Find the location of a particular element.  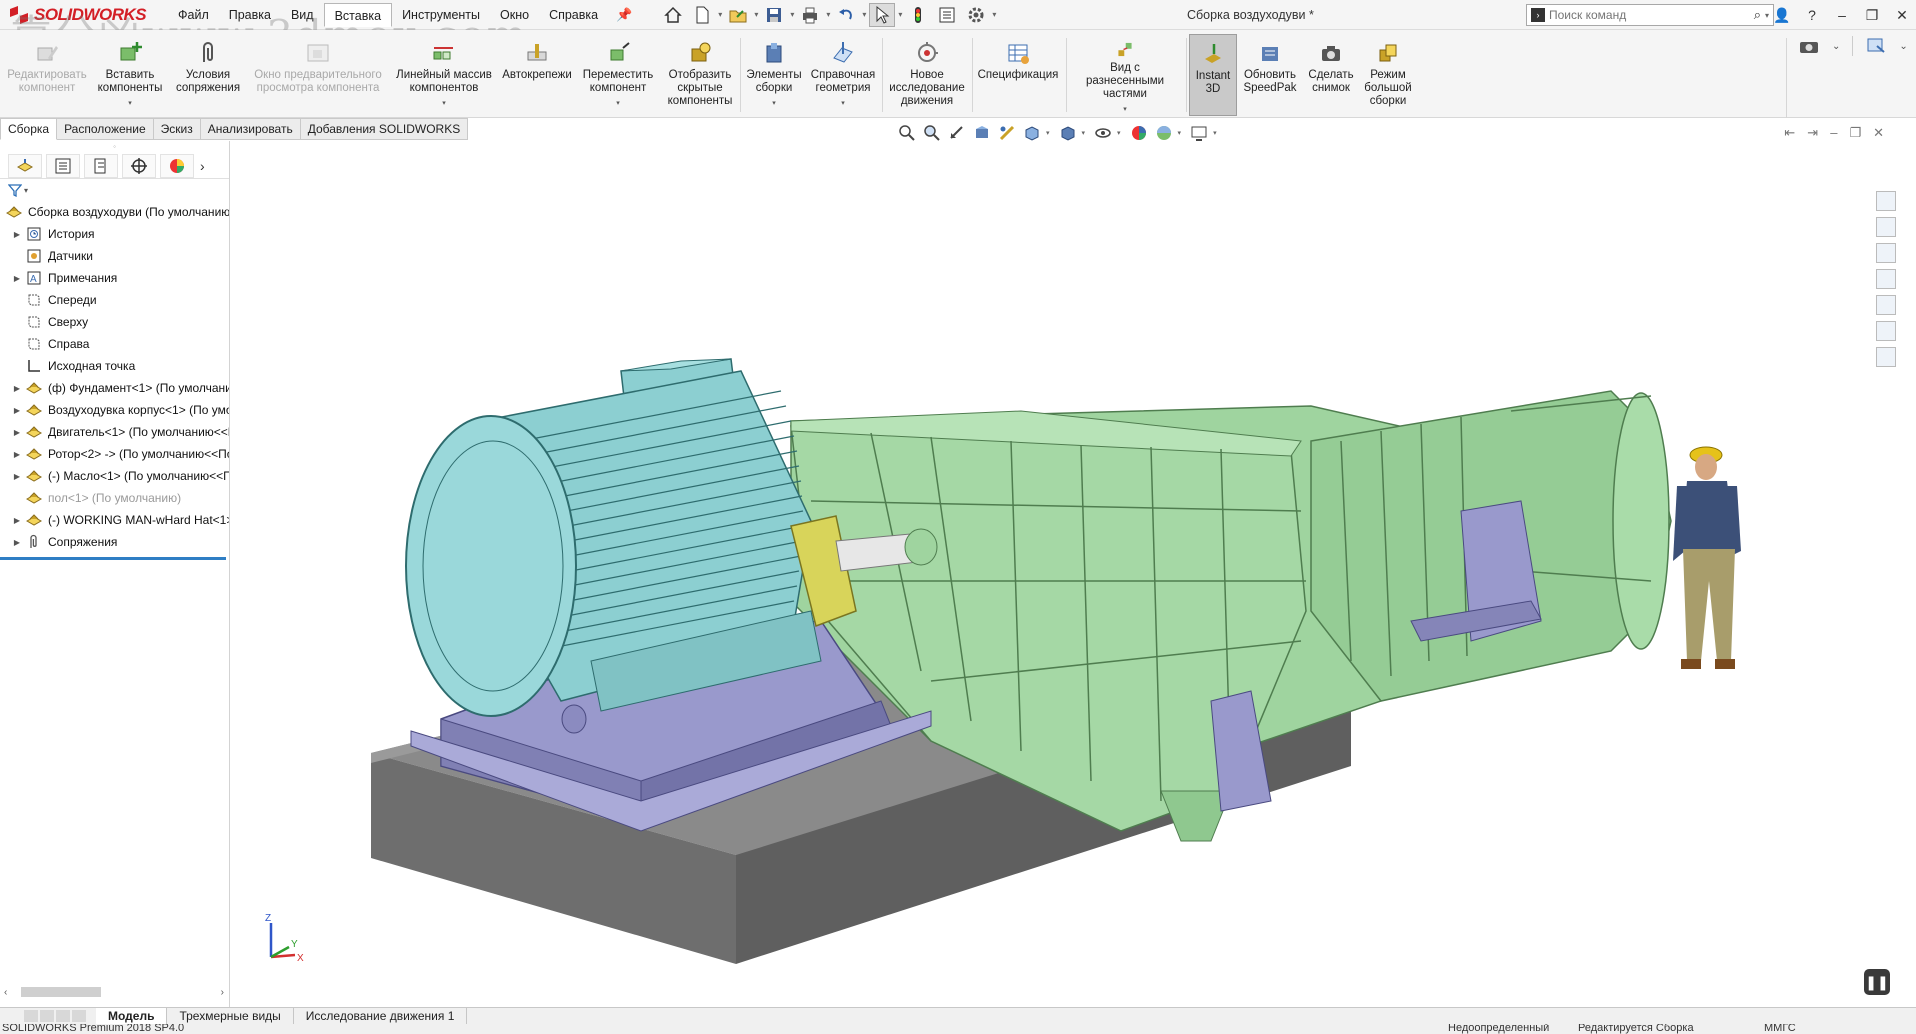

new-dropdown-icon: ▾ is located at coordinates (720, 14).